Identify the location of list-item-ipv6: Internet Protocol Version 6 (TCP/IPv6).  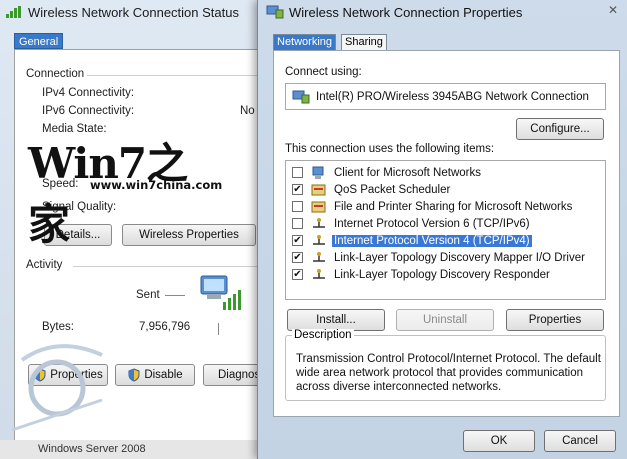
(445, 223).